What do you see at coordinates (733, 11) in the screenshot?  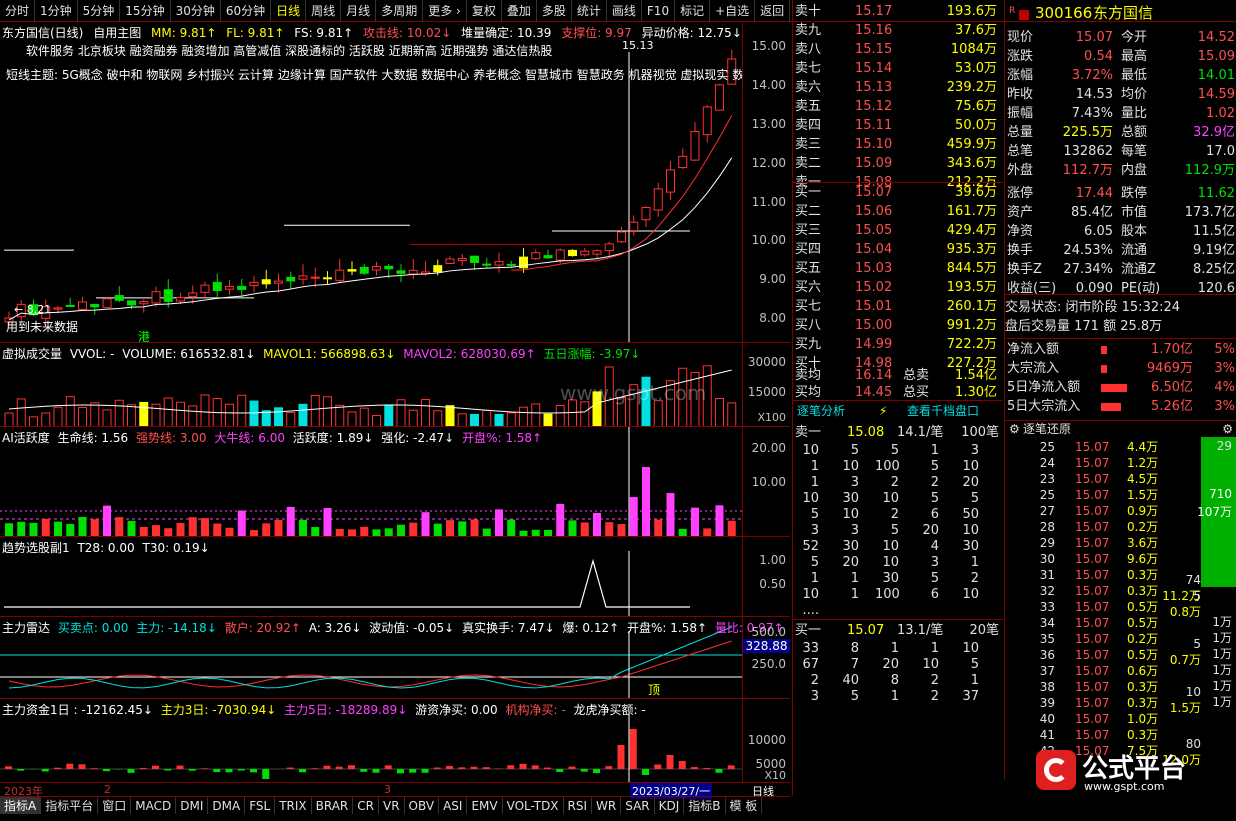 I see `toolbar-item: +自选` at bounding box center [733, 11].